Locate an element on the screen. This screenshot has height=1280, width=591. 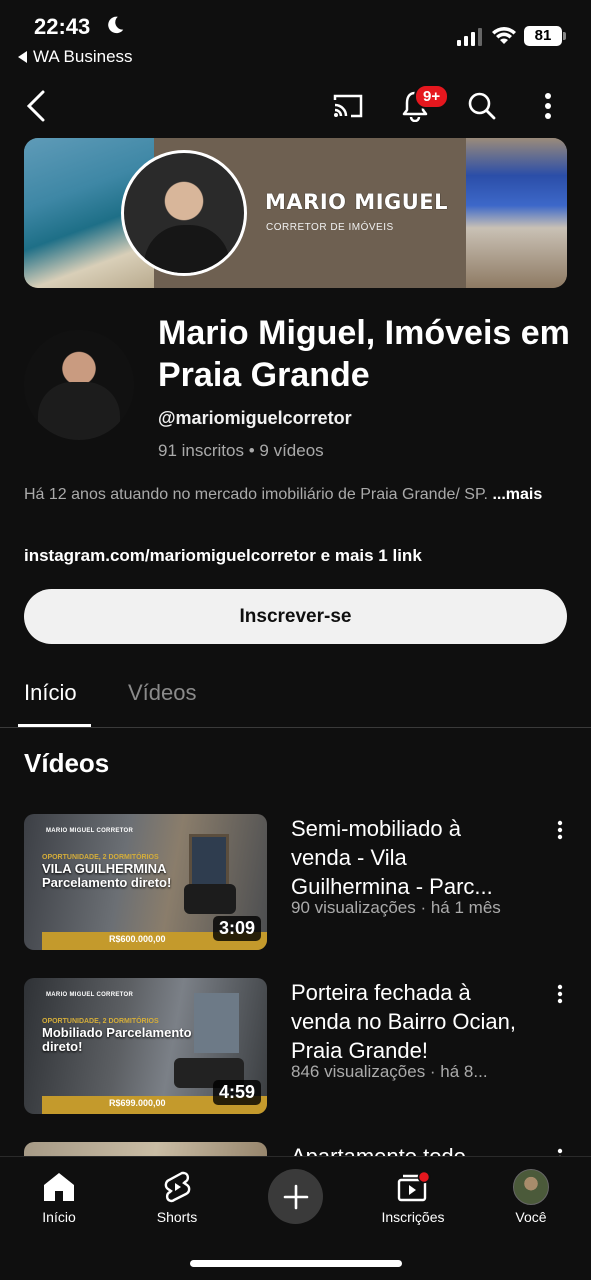
home-indicator is located at coordinates (296, 1263).